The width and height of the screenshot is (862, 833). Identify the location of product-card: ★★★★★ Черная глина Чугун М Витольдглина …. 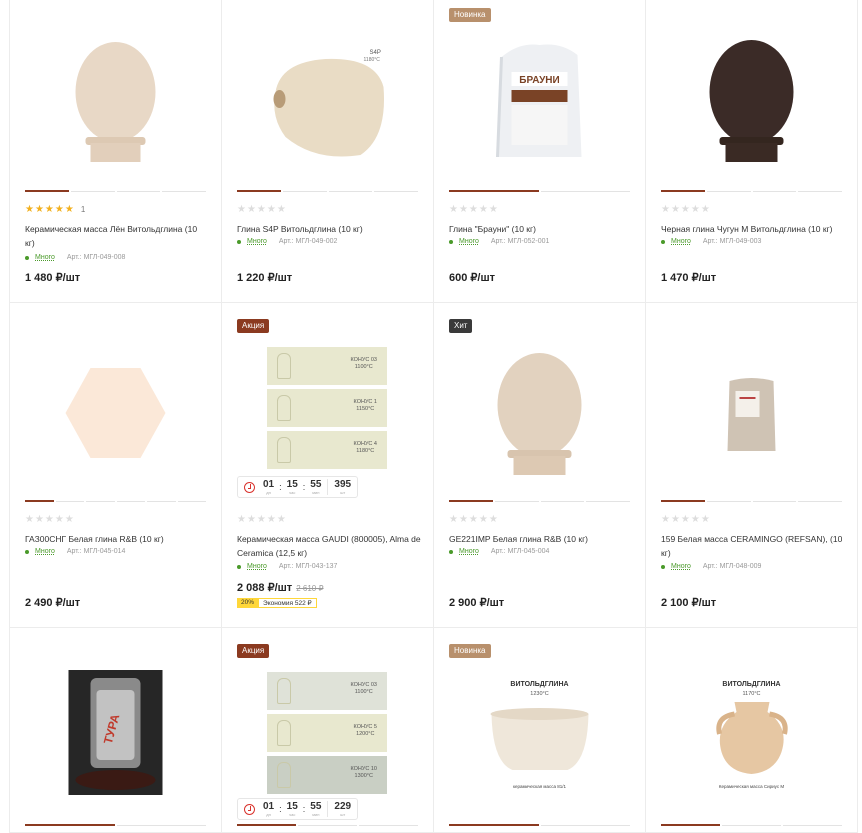
(752, 151).